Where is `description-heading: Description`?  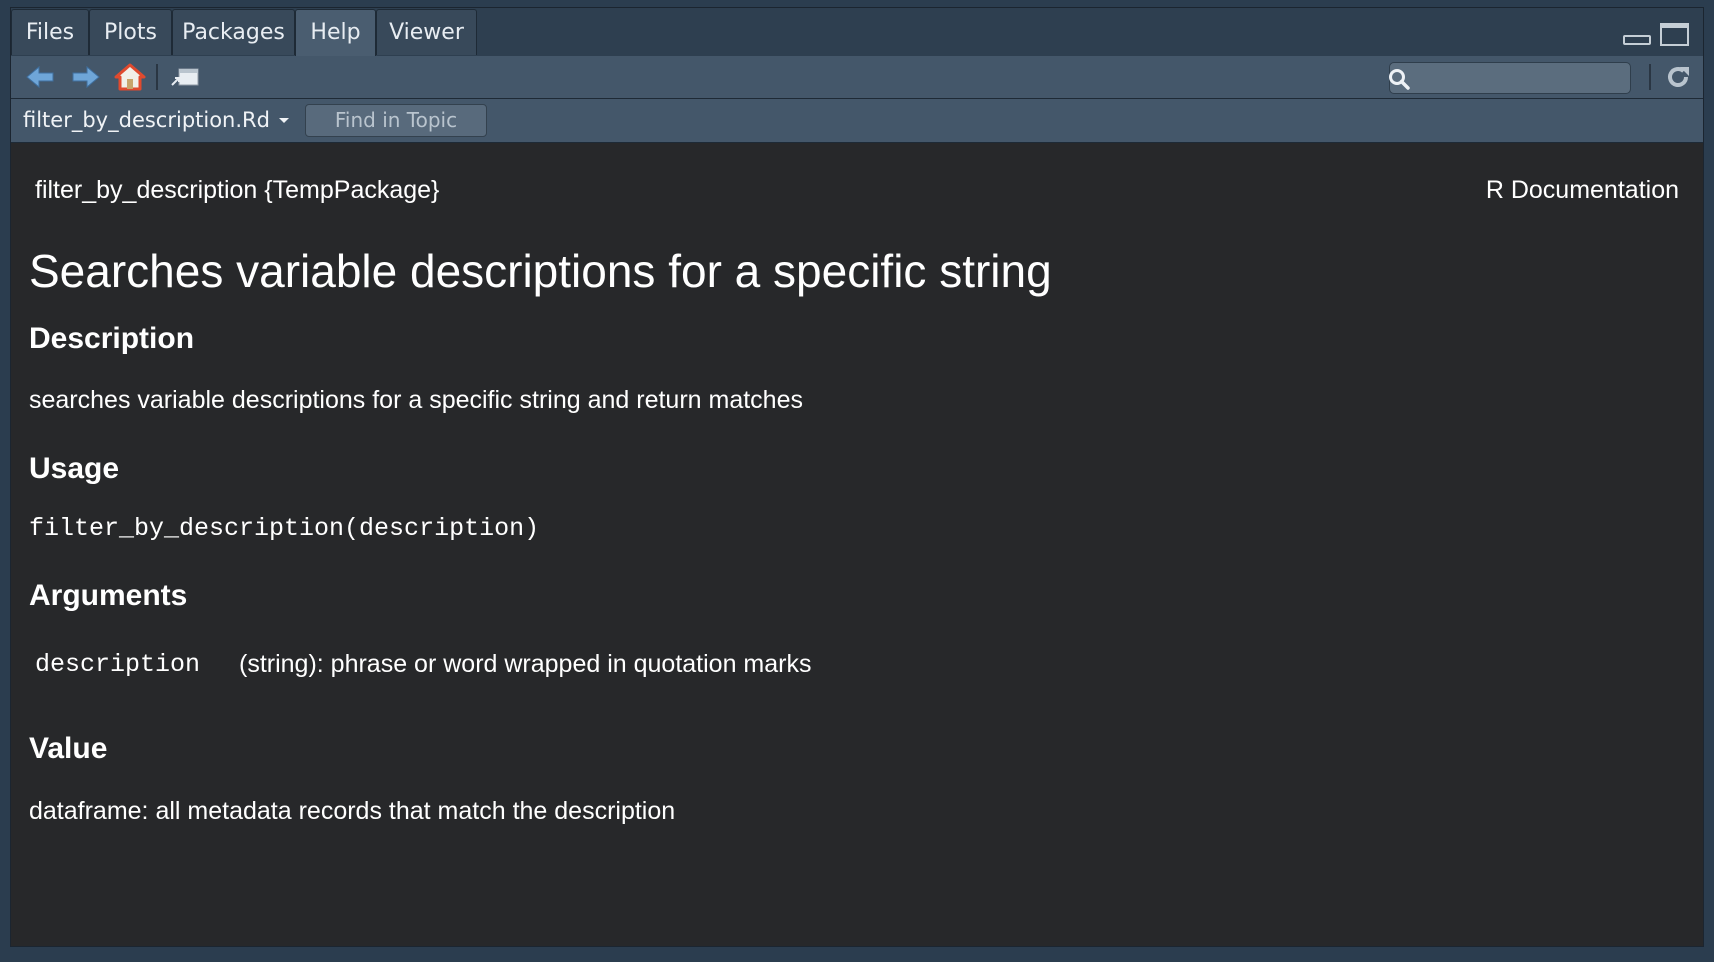
description-heading: Description is located at coordinates (112, 338).